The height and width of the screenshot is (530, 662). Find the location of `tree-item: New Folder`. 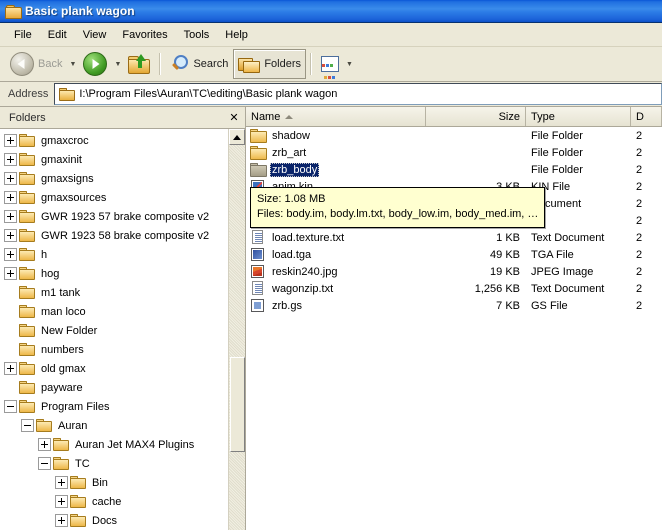

tree-item: New Folder is located at coordinates (114, 330).